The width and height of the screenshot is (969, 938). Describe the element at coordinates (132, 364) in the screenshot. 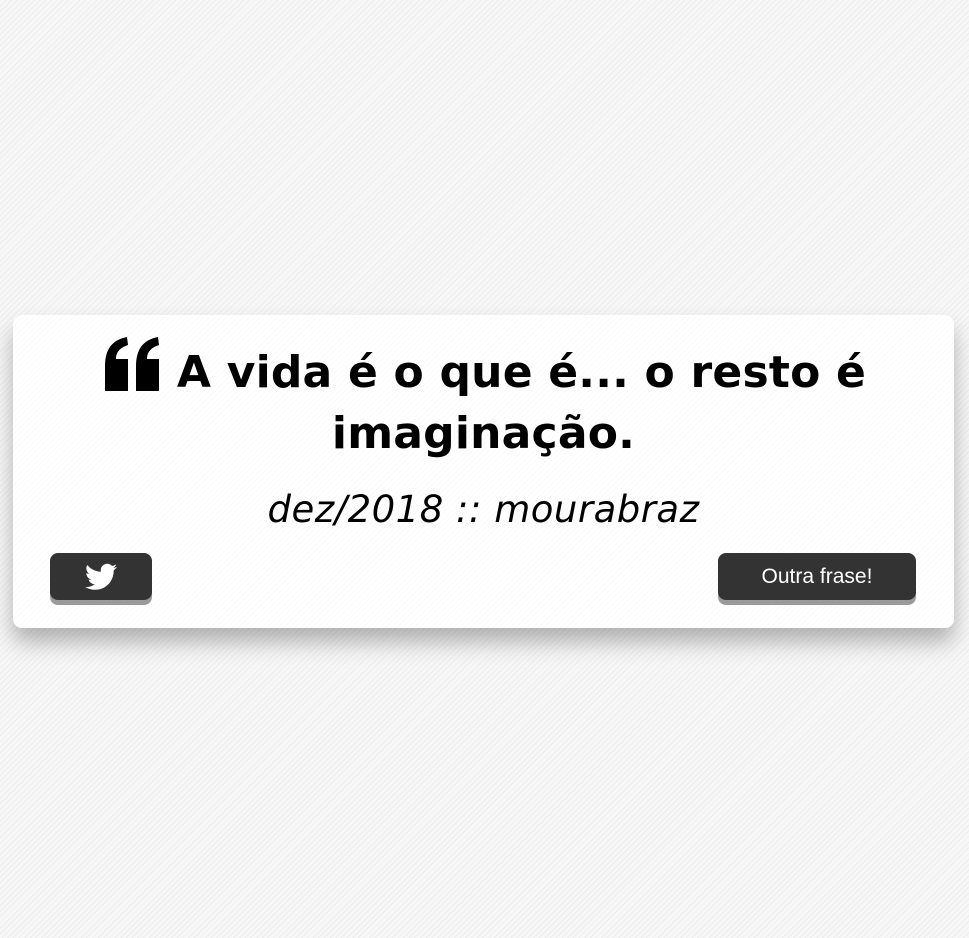

I see `quote-left-icon` at that location.